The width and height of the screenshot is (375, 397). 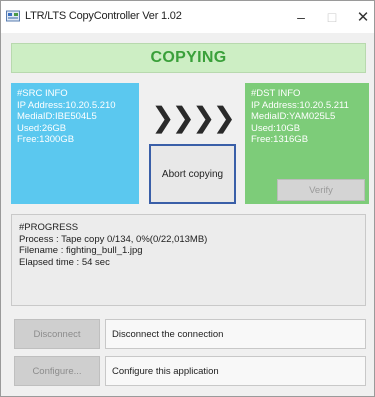 I want to click on progress-header: #PROGRESS, so click(x=49, y=227).